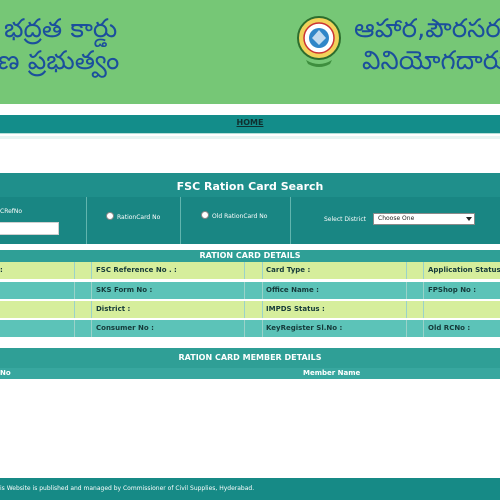 This screenshot has width=500, height=500. Describe the element at coordinates (292, 290) in the screenshot. I see `details-label: Office Name :` at that location.